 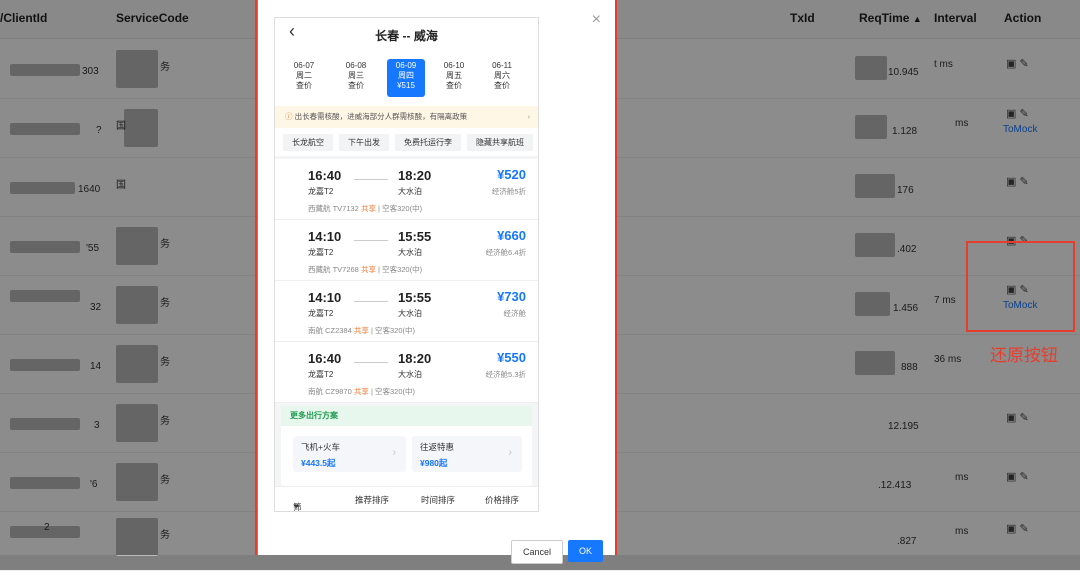 I want to click on annotation-label: 还原按钮, so click(x=1024, y=355).